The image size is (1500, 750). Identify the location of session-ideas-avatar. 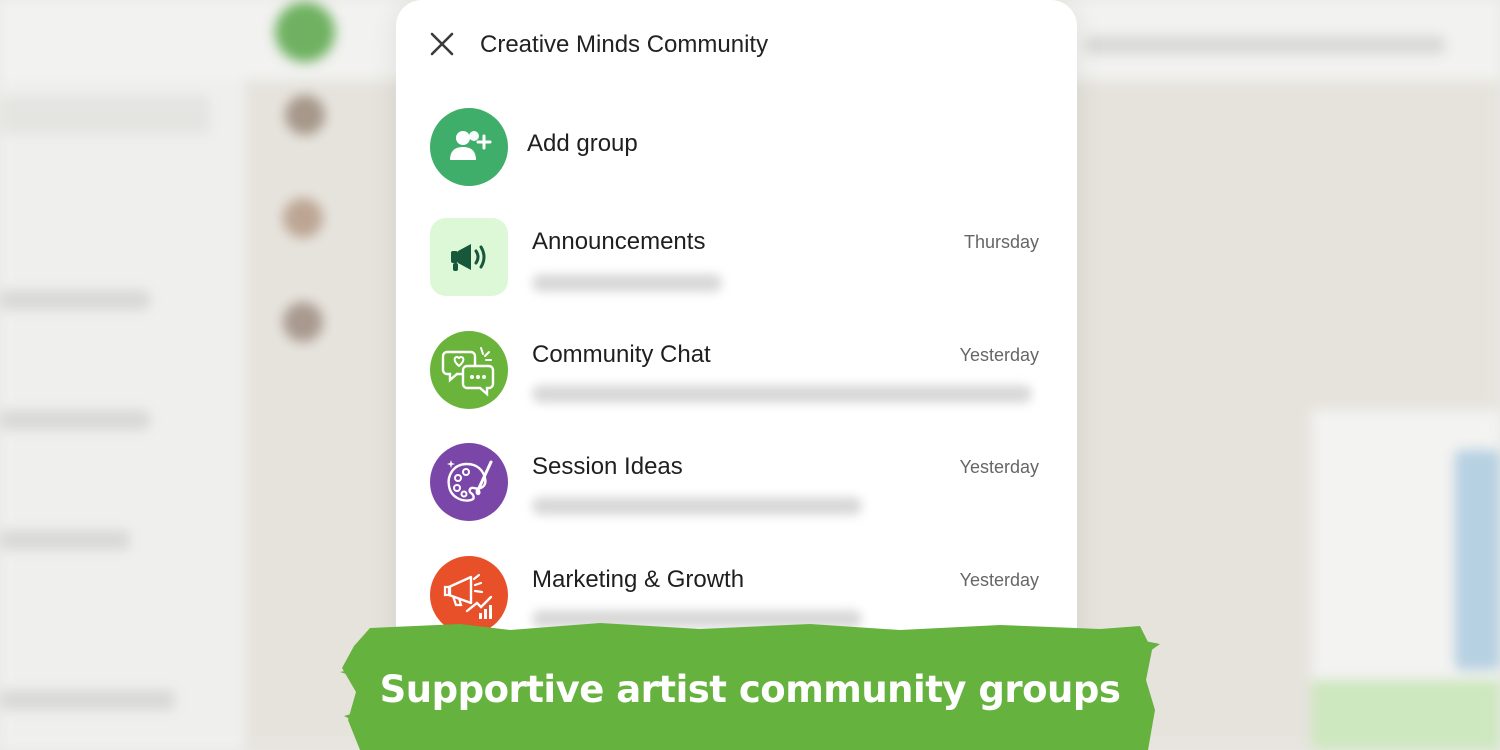
(469, 482).